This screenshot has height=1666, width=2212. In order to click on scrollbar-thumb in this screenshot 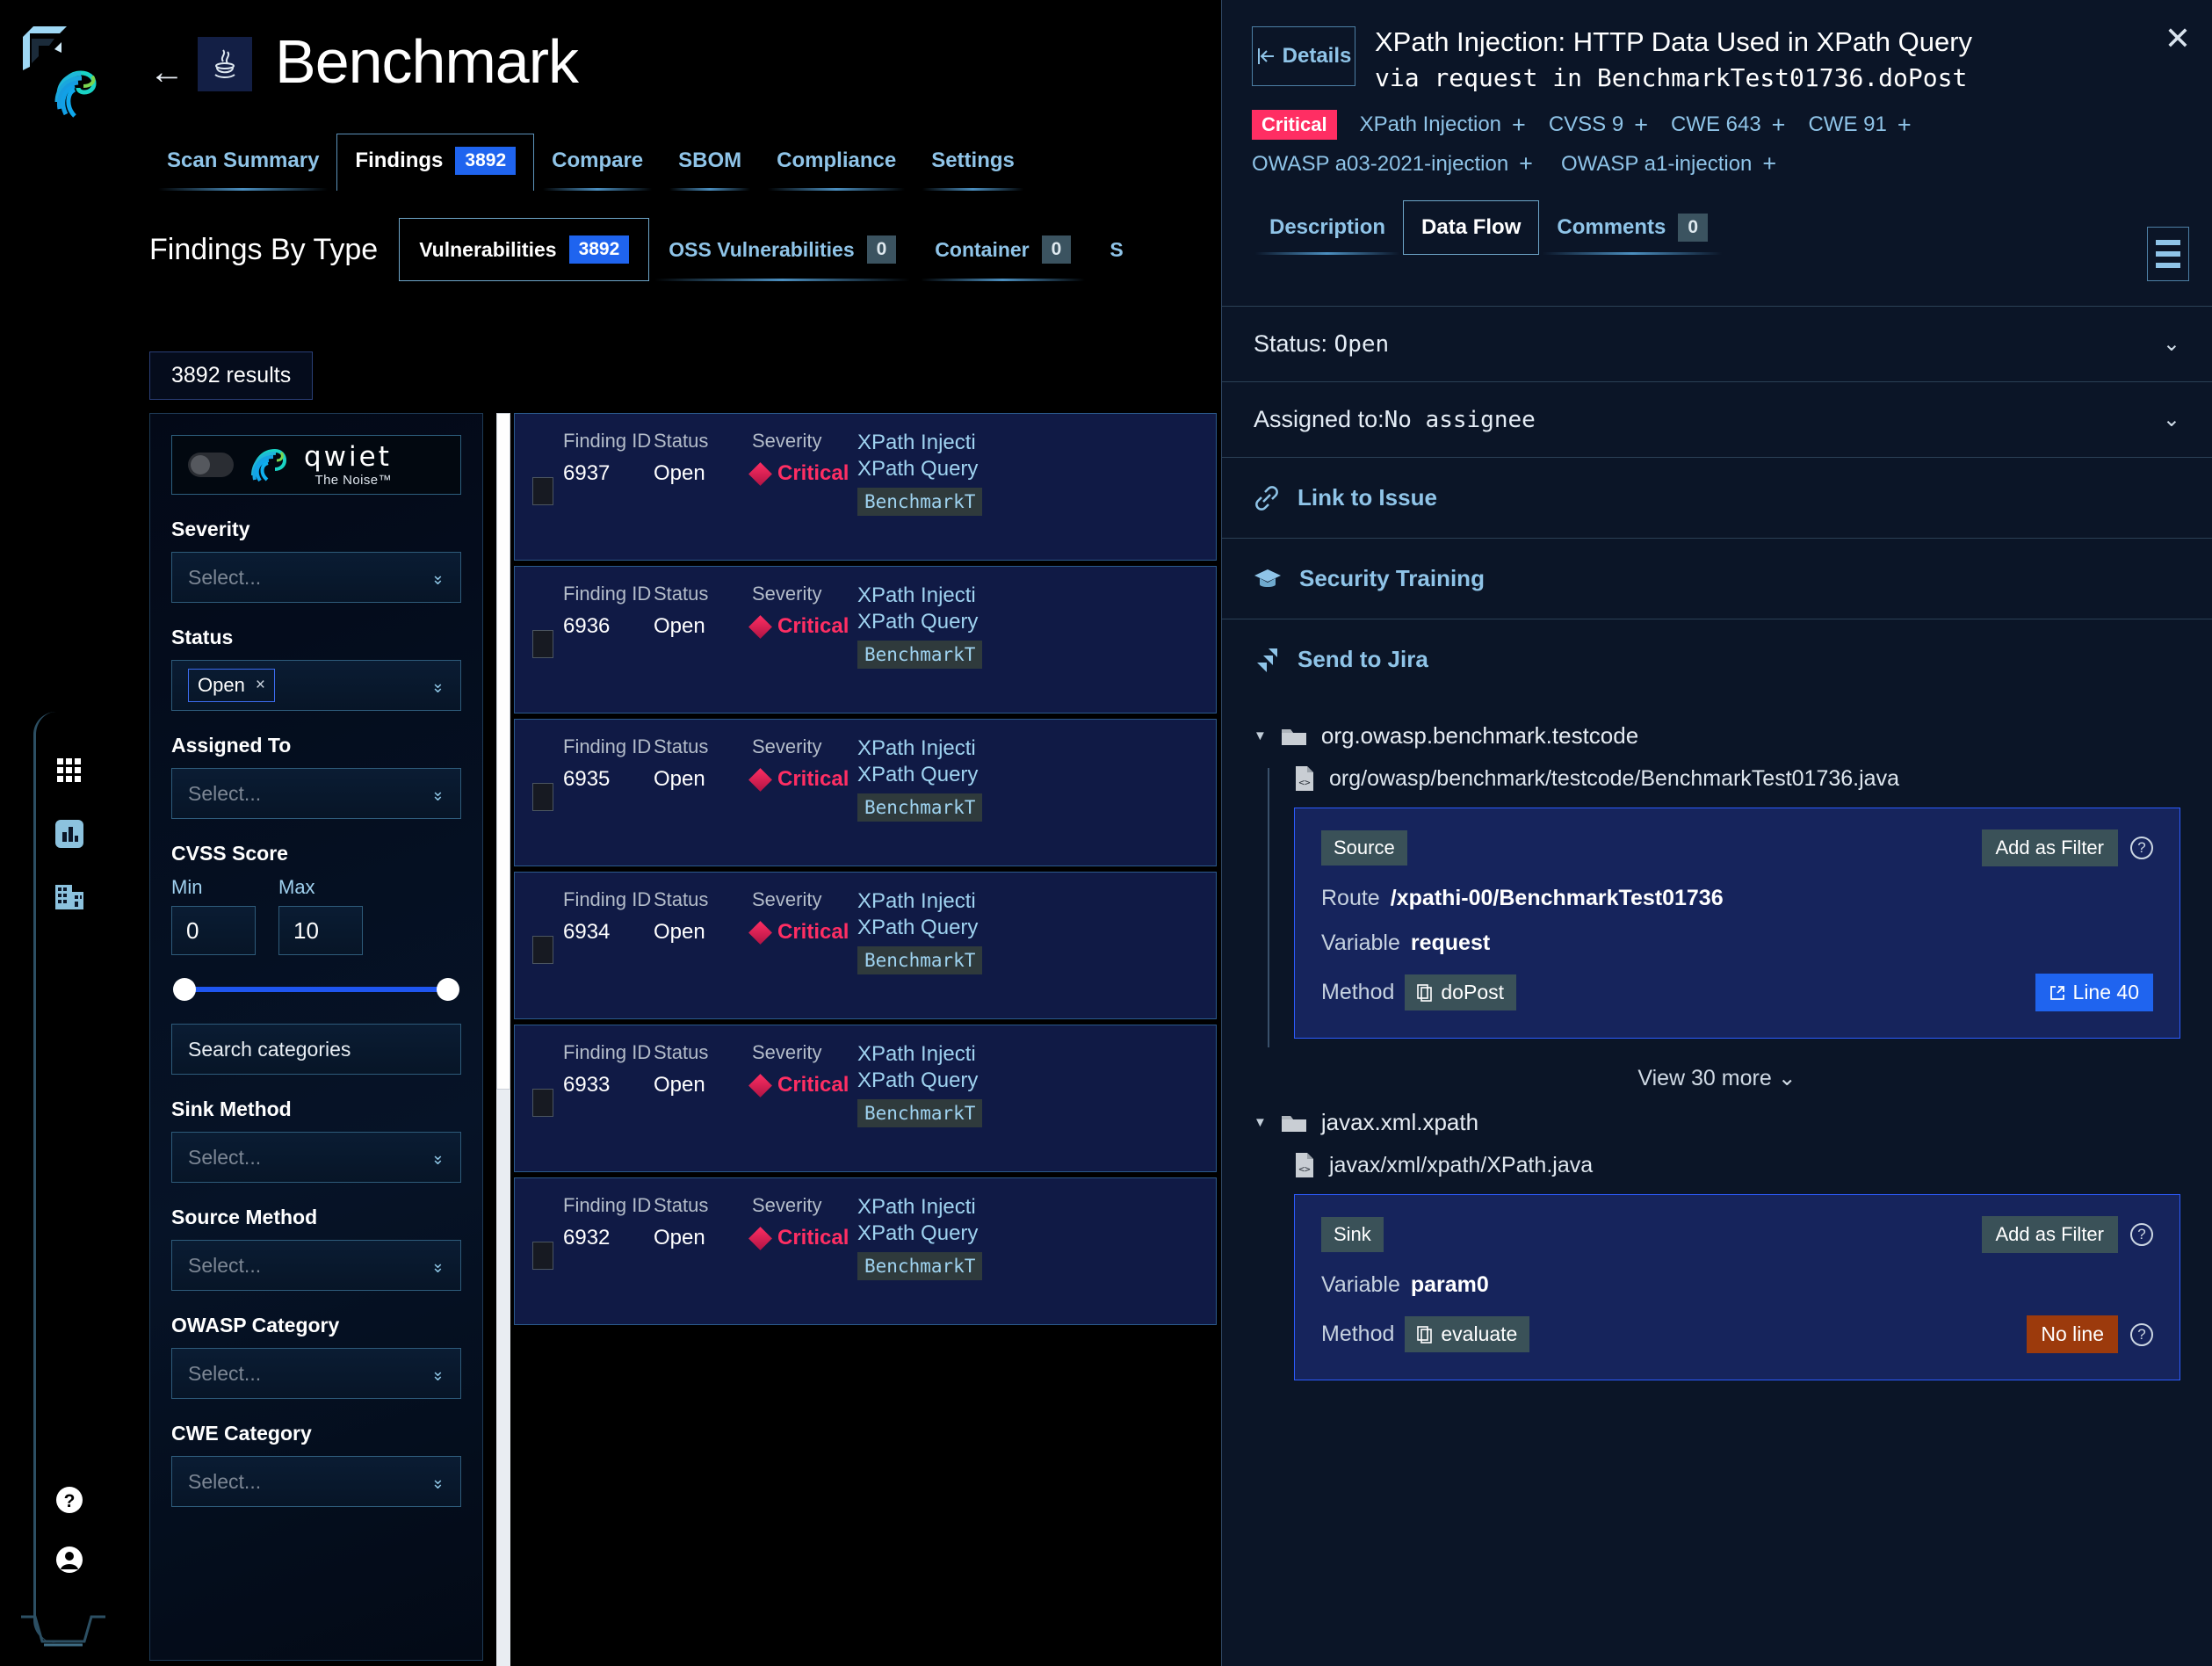, I will do `click(503, 751)`.